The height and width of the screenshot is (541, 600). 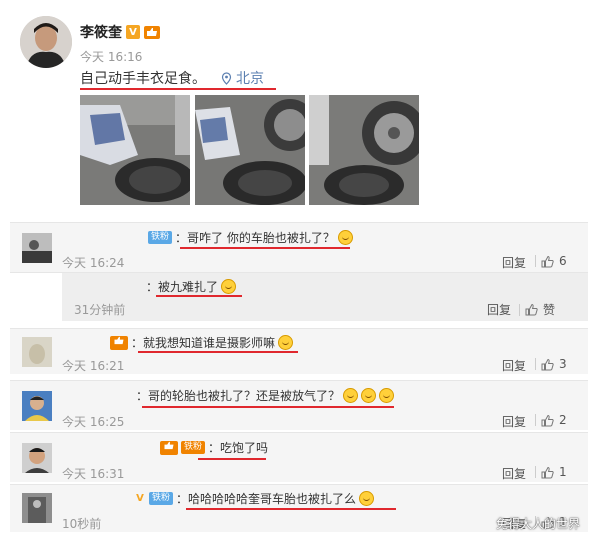 I want to click on like-button: 6, so click(x=551, y=261).